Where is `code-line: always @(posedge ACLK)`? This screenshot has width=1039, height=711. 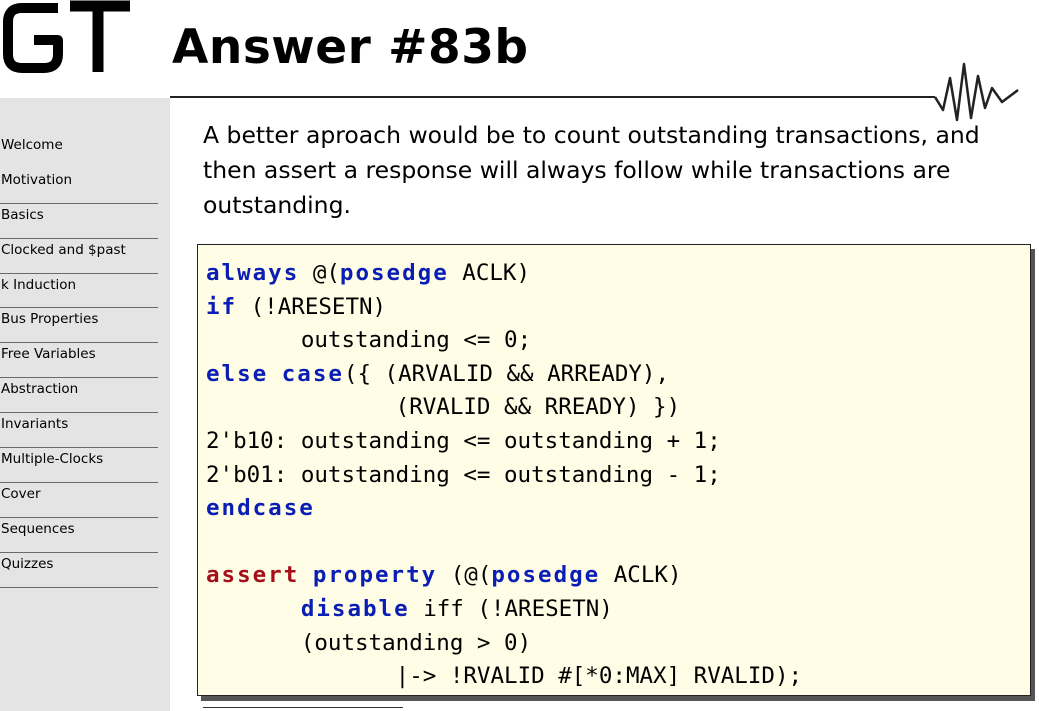 code-line: always @(posedge ACLK) is located at coordinates (368, 273).